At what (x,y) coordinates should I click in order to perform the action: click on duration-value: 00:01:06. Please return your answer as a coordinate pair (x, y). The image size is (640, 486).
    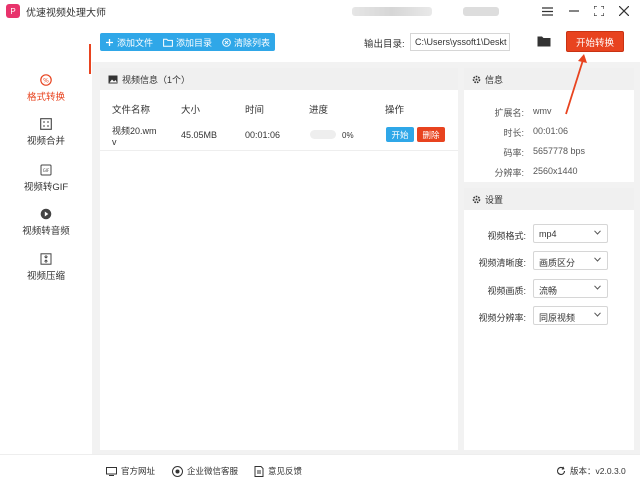
    Looking at the image, I should click on (551, 131).